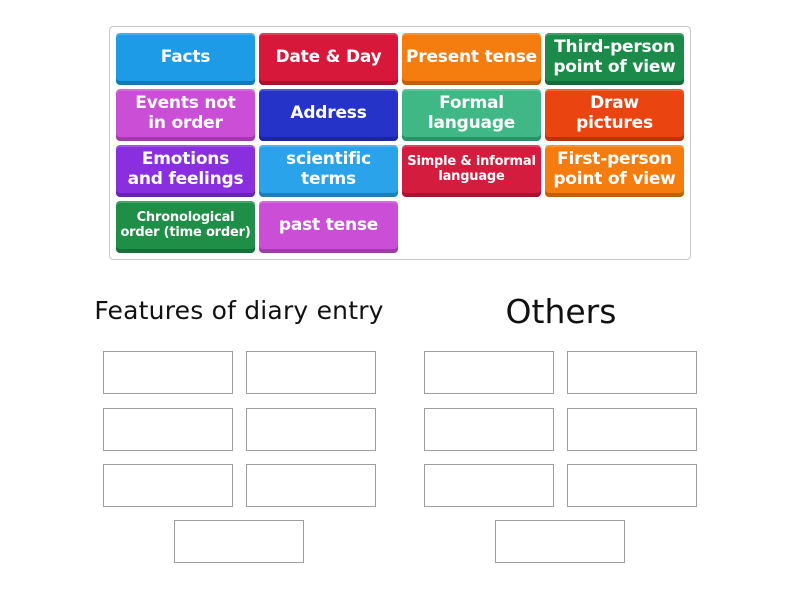  What do you see at coordinates (185, 168) in the screenshot?
I see `tile-label: Emotions and feelings` at bounding box center [185, 168].